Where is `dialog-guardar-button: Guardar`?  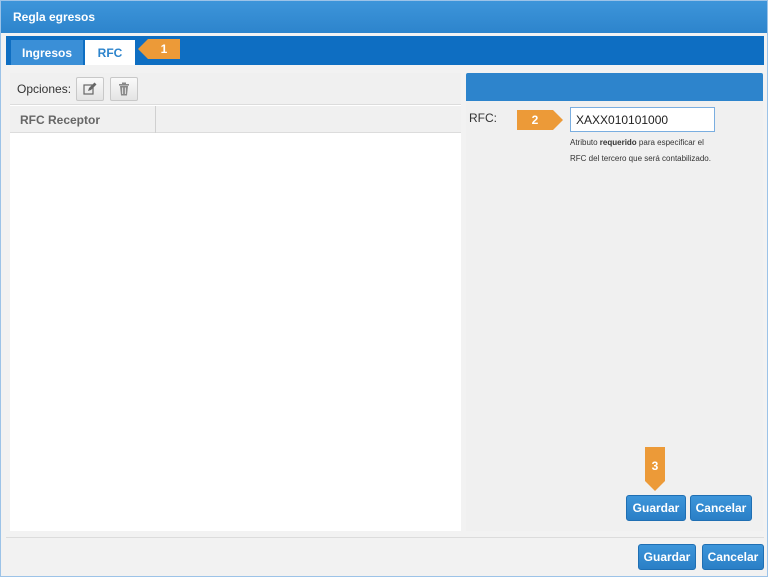
dialog-guardar-button: Guardar is located at coordinates (667, 557).